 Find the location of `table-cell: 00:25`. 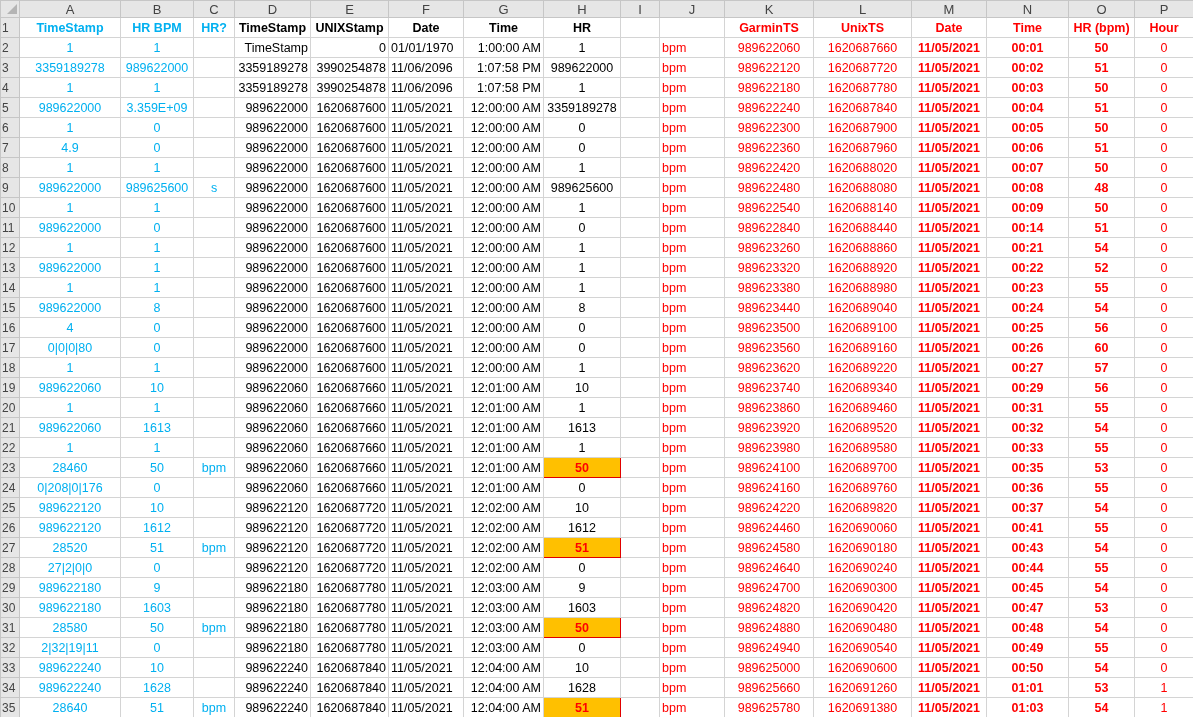

table-cell: 00:25 is located at coordinates (1027, 327).